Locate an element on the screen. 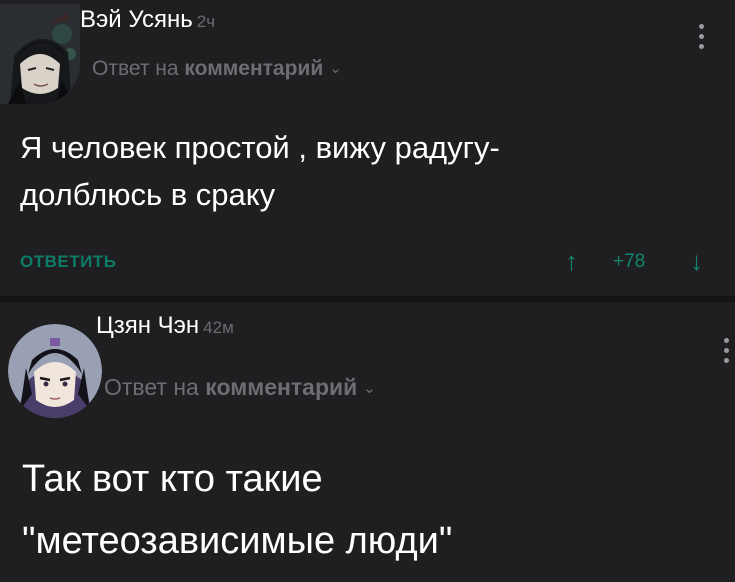 The width and height of the screenshot is (735, 582). comment-body-line: Я человек простой , вижу радугу- is located at coordinates (260, 147).